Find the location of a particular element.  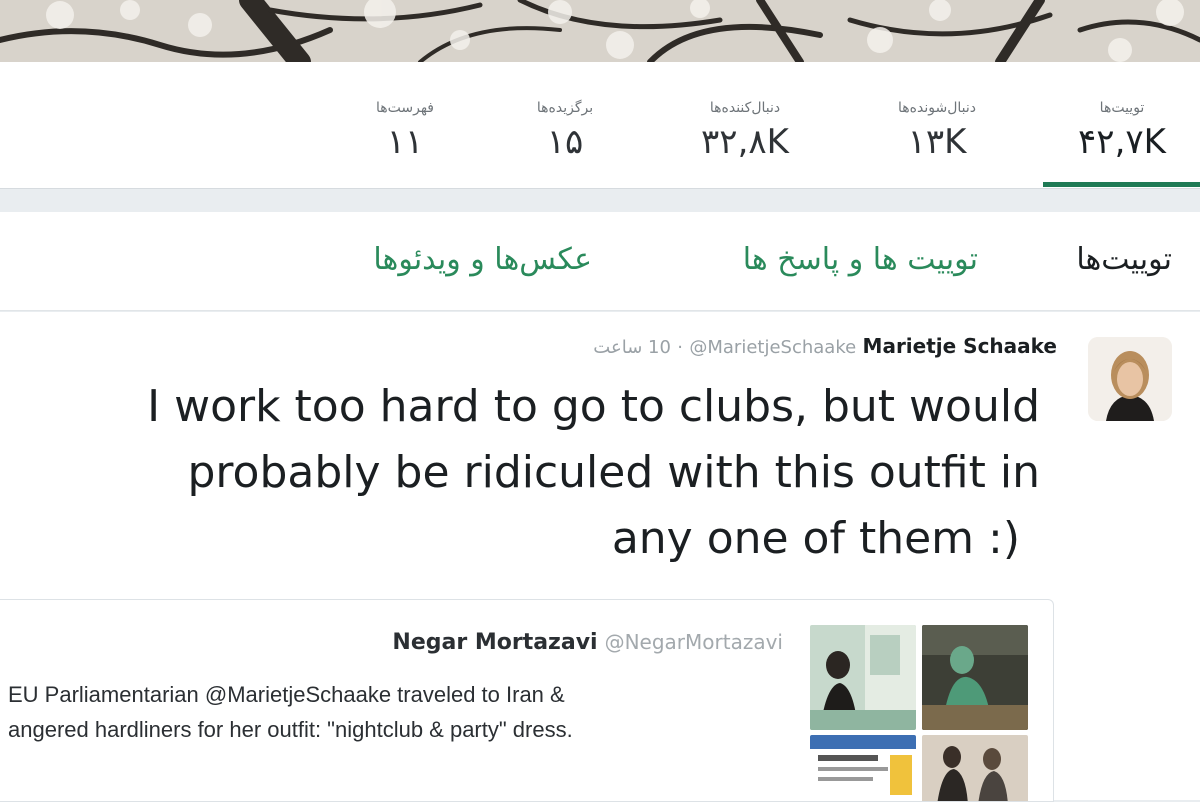

stat-followers: دنبال‌کننده‌ها ۳۲,۸K is located at coordinates (745, 125).